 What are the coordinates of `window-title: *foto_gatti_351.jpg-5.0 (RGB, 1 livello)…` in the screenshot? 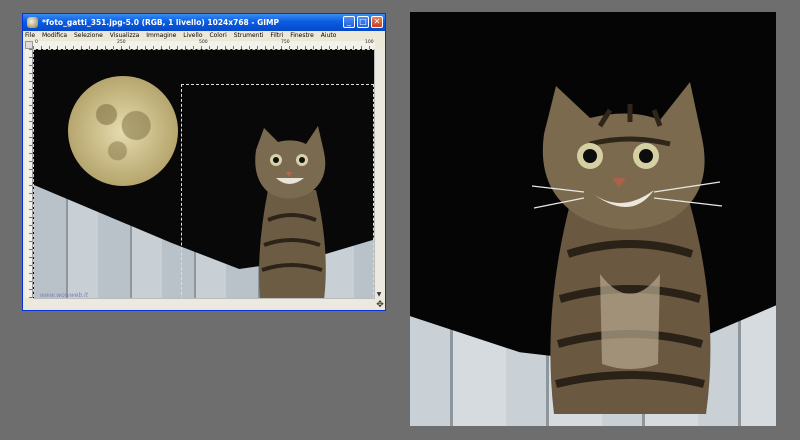 It's located at (160, 22).